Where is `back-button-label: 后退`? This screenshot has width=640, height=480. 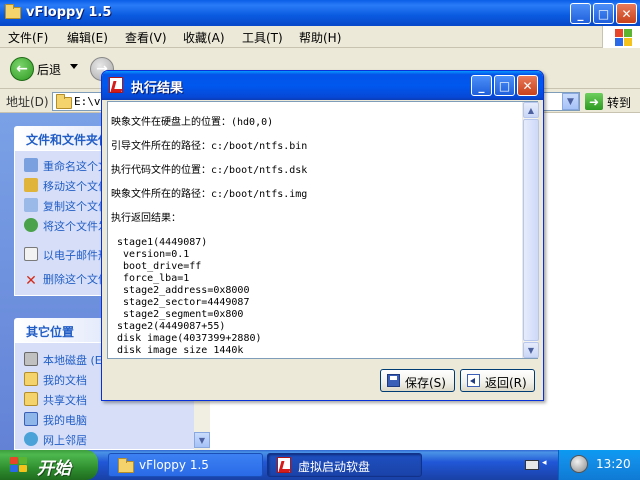
back-button-label: 后退 is located at coordinates (49, 69).